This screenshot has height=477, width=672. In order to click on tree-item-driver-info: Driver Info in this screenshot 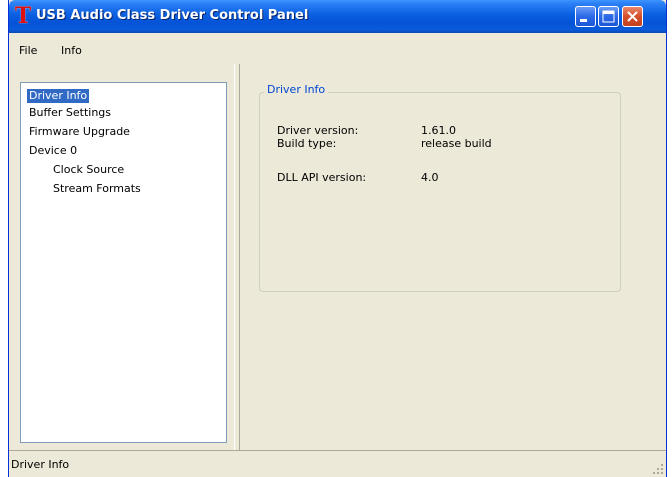, I will do `click(58, 96)`.